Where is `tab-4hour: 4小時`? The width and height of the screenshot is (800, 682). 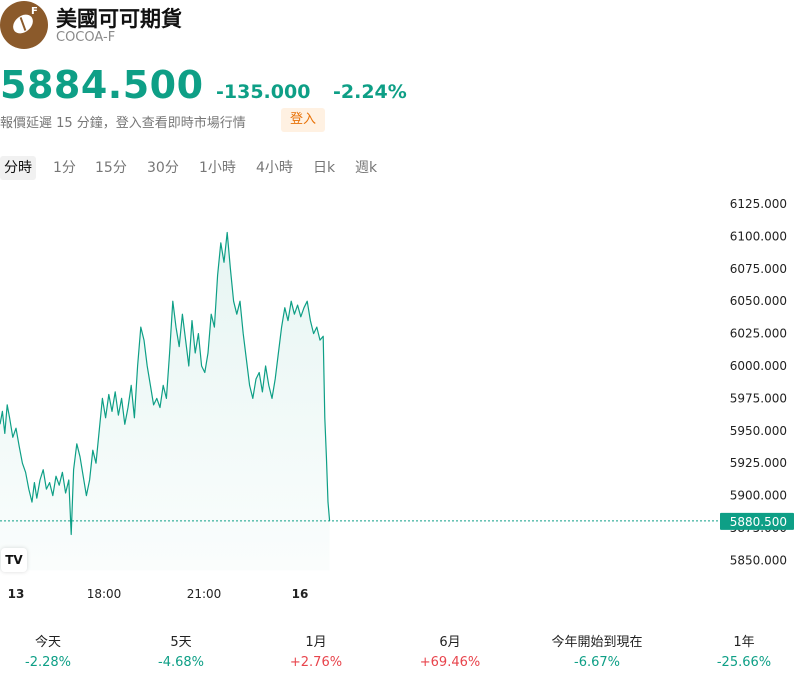 tab-4hour: 4小時 is located at coordinates (274, 168).